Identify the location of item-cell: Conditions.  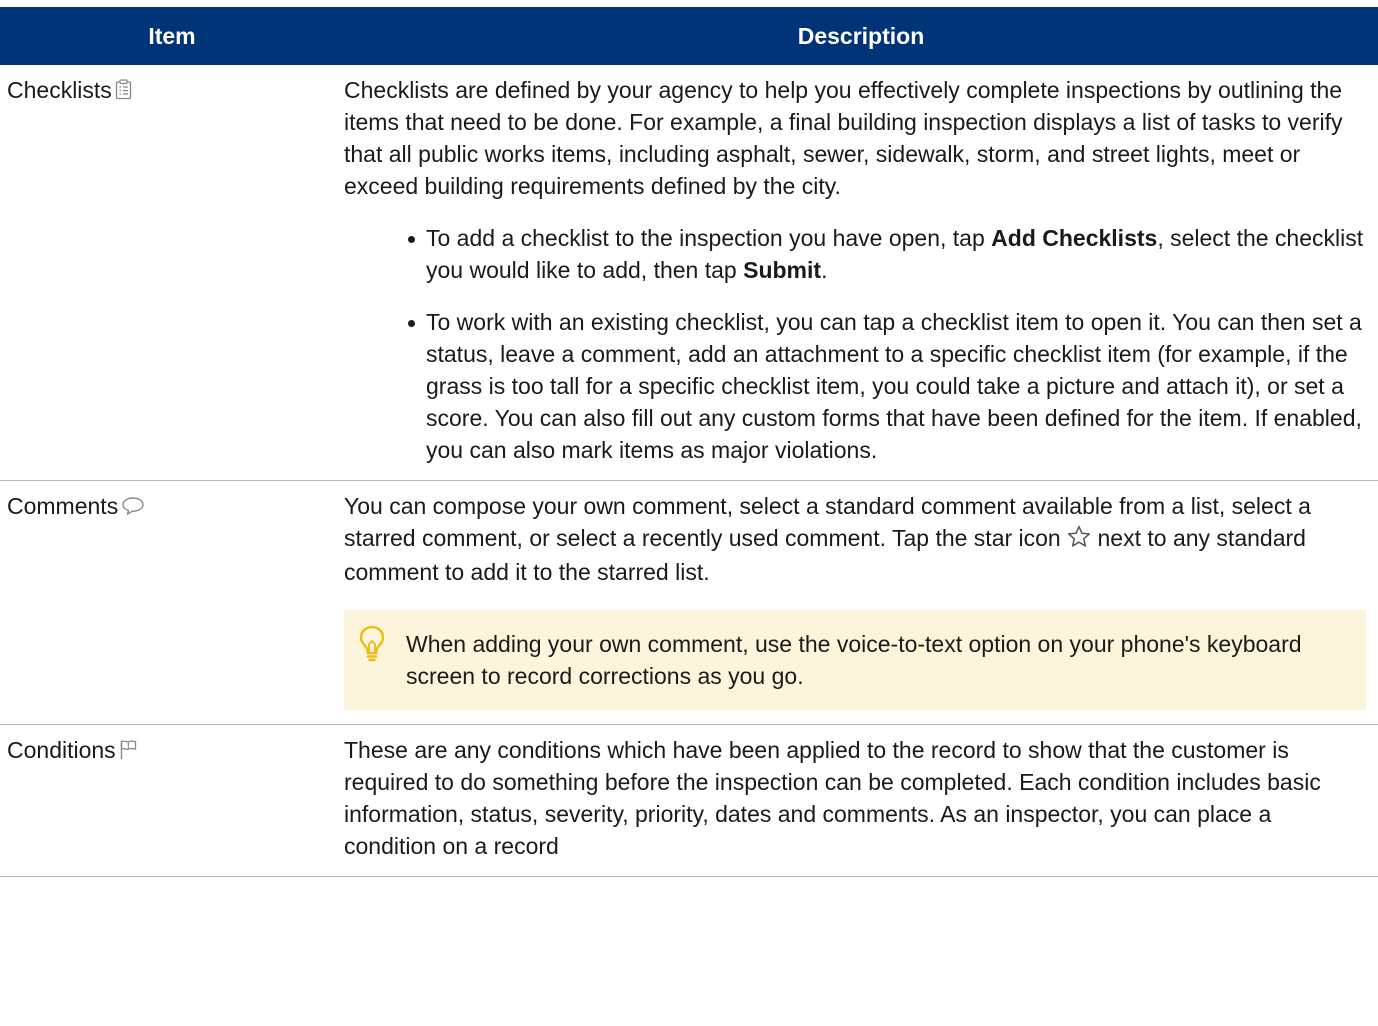
(172, 800).